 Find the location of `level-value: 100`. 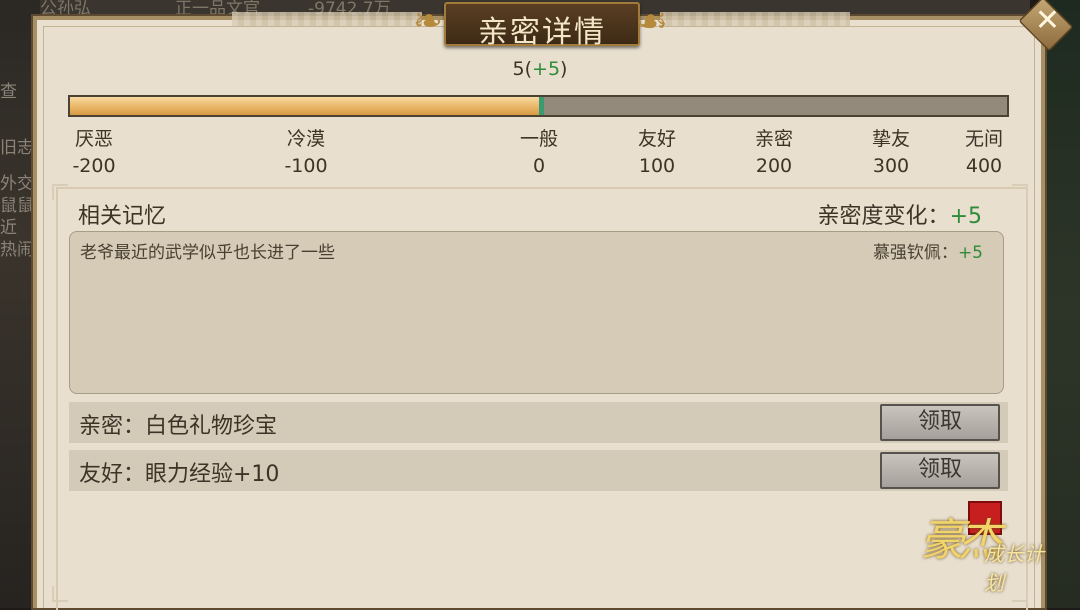

level-value: 100 is located at coordinates (657, 166).